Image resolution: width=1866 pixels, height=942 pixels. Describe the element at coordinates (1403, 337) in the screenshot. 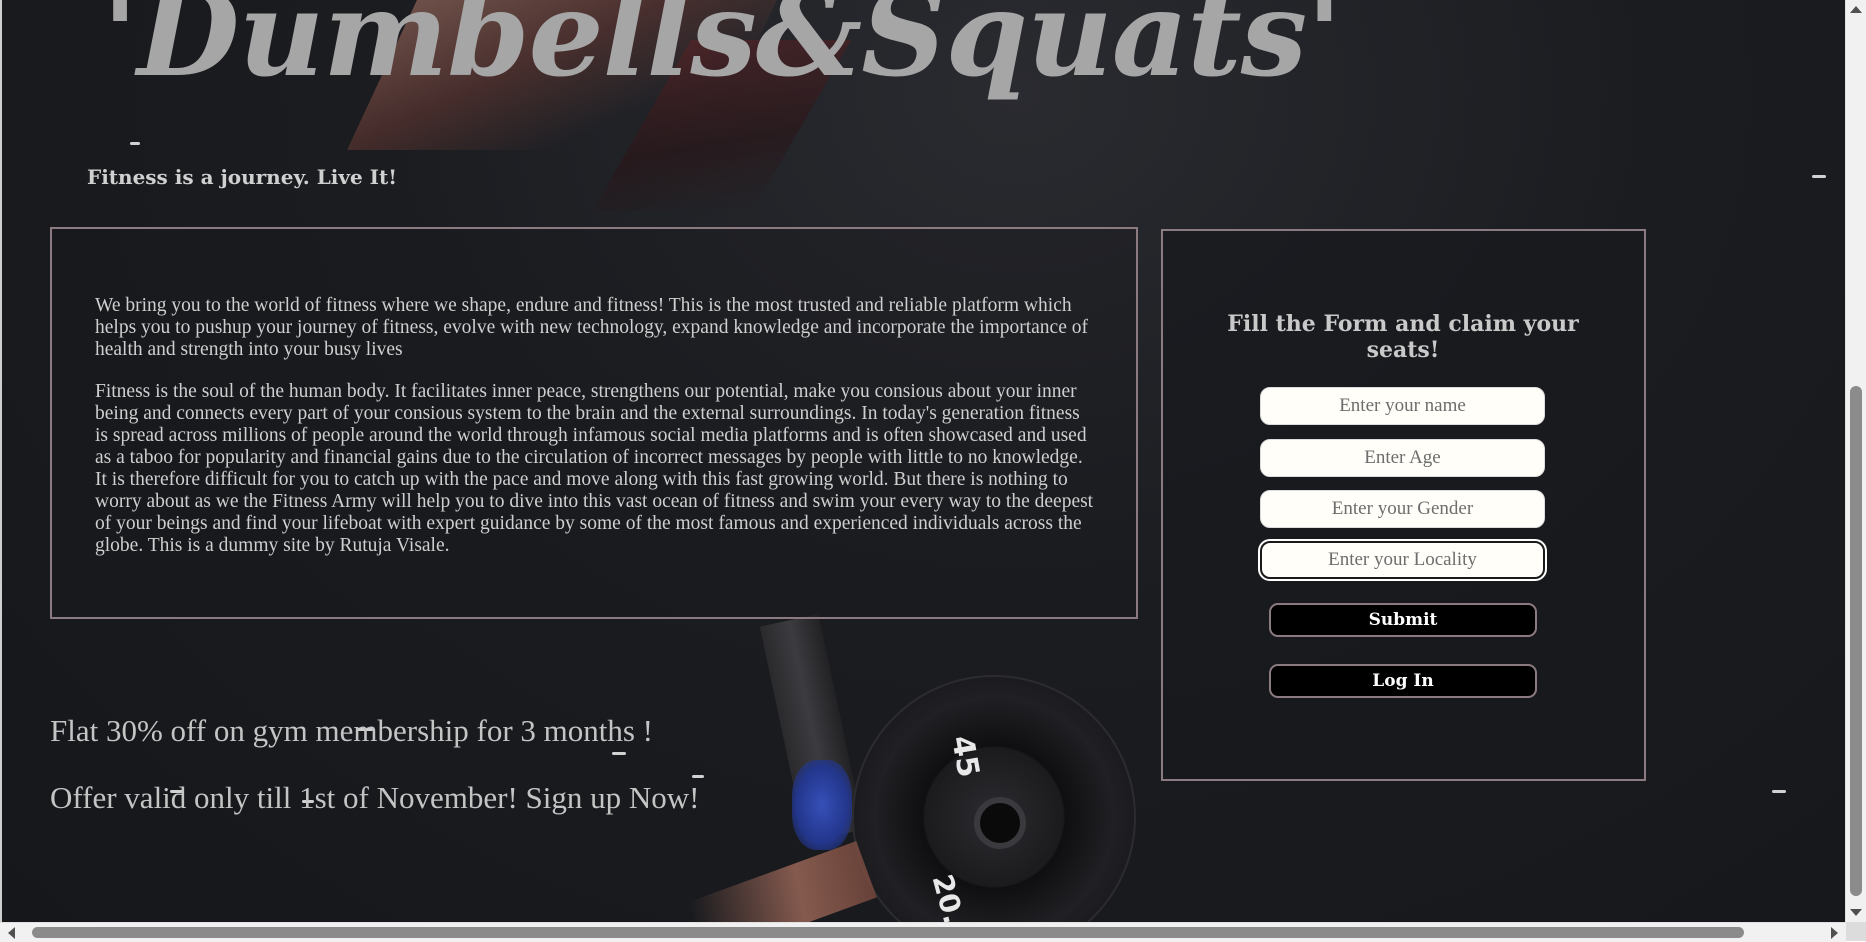

I see `form-title: Fill the Form and claim your seats!` at that location.